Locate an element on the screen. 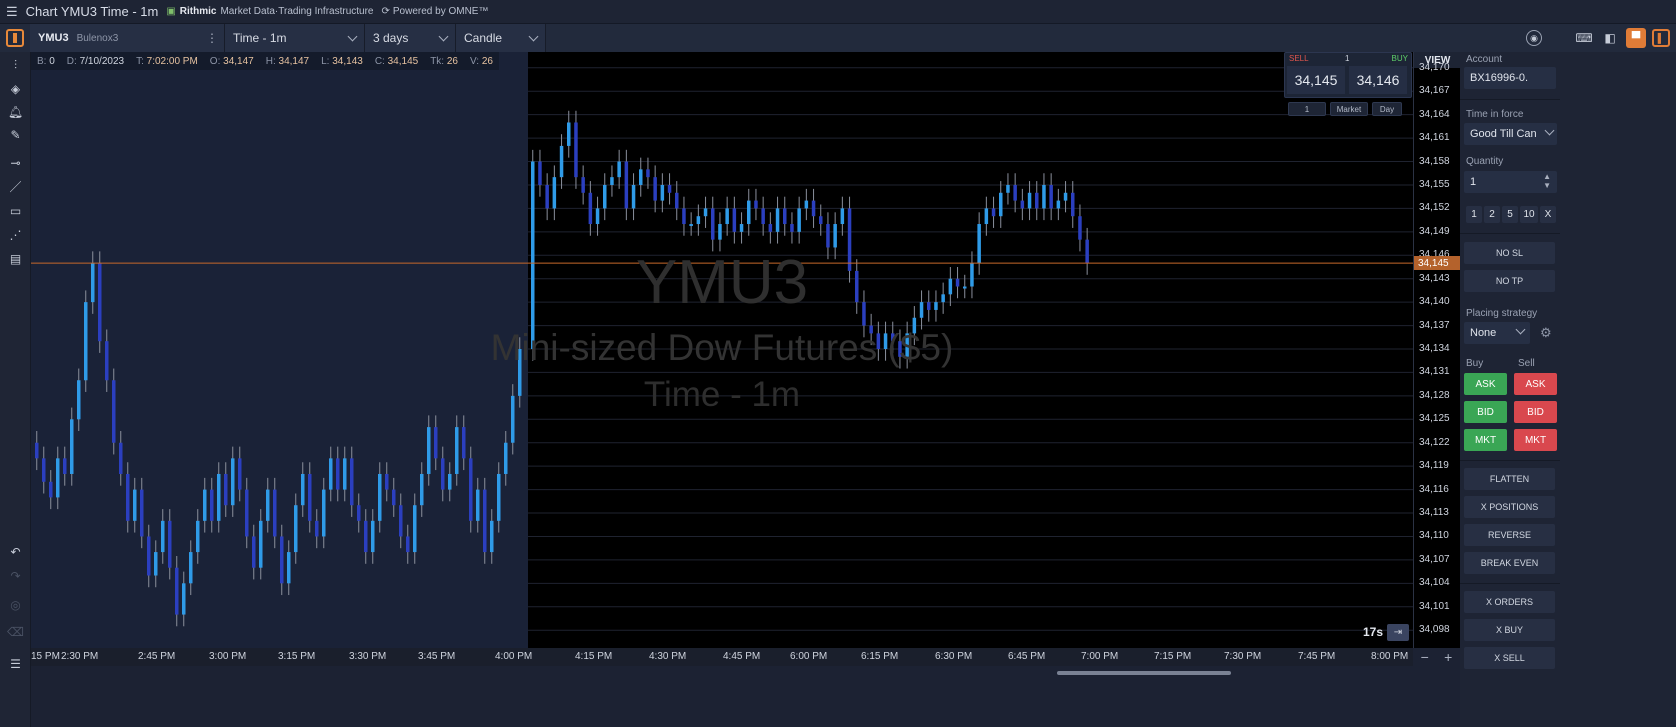 The image size is (1676, 727). quantity-stepper: 1 ▲ ▼ is located at coordinates (1510, 182).